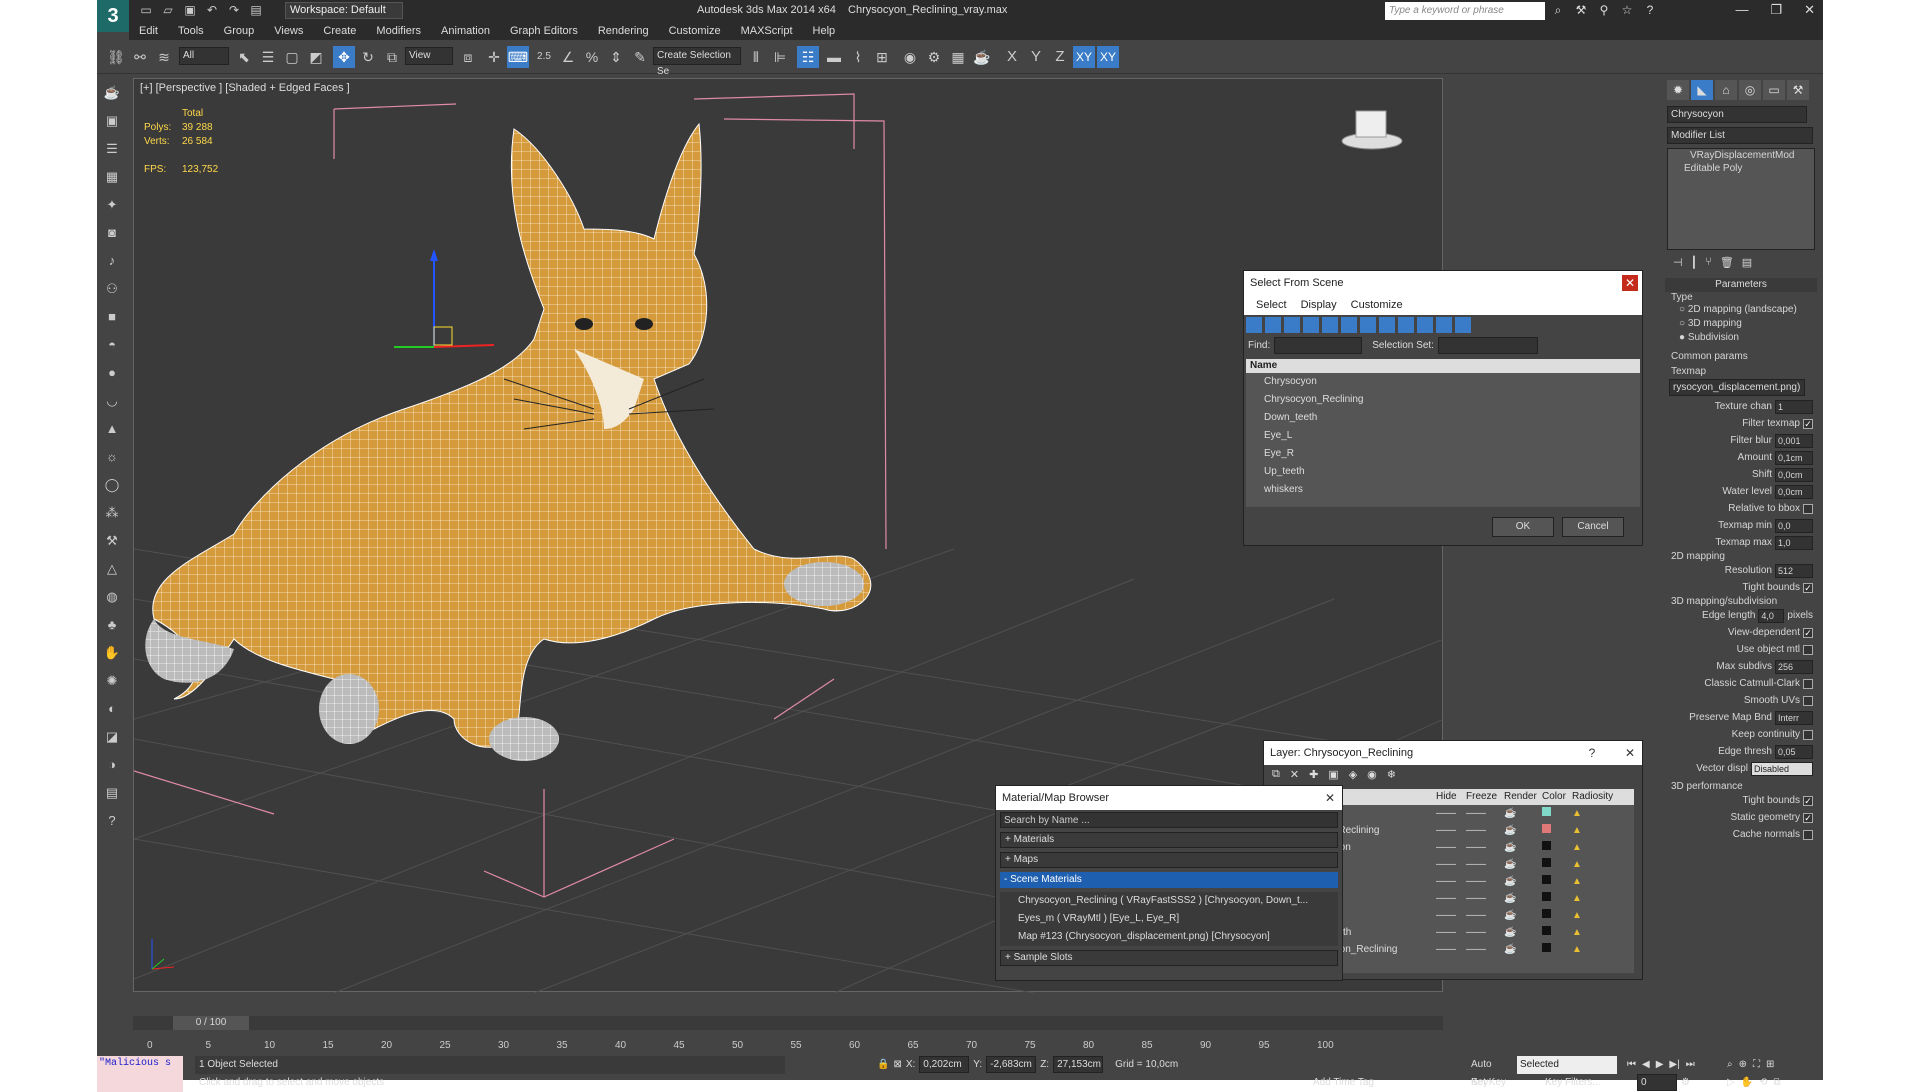 The height and width of the screenshot is (1092, 1920). What do you see at coordinates (1808, 423) in the screenshot?
I see `param-checkbox: ✓` at bounding box center [1808, 423].